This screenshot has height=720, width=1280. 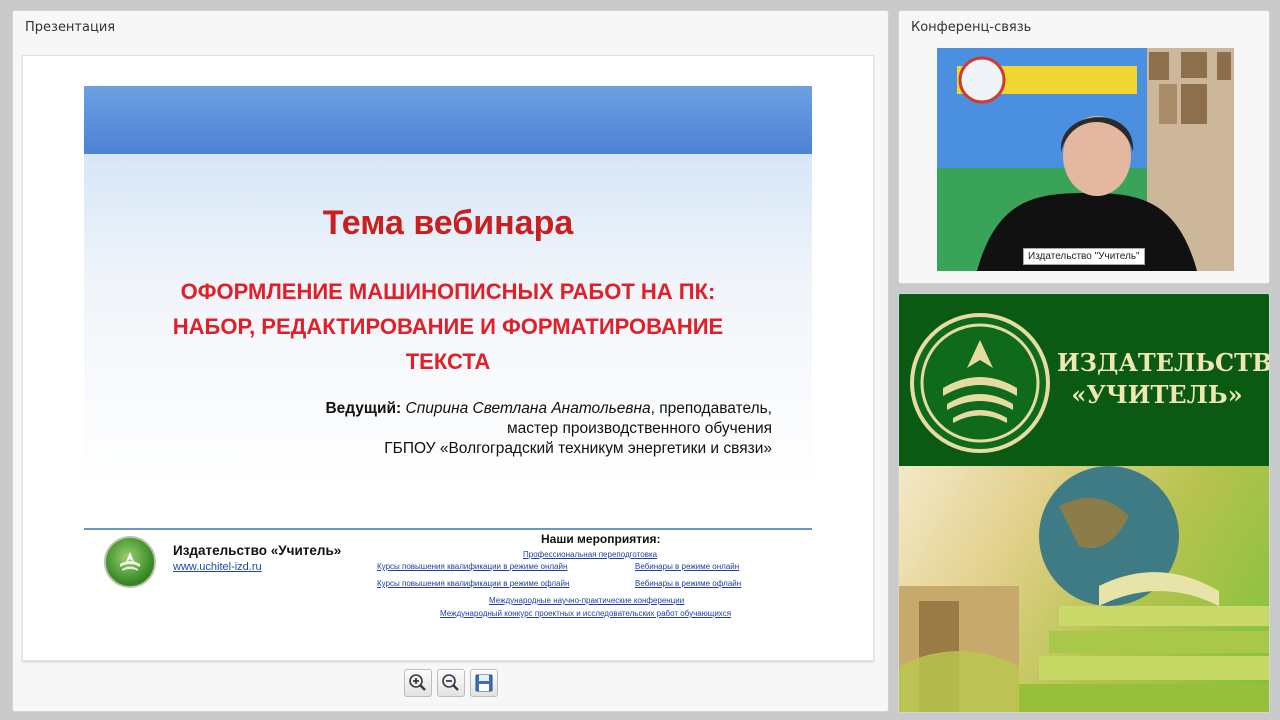 I want to click on promo-books-image, so click(x=1084, y=589).